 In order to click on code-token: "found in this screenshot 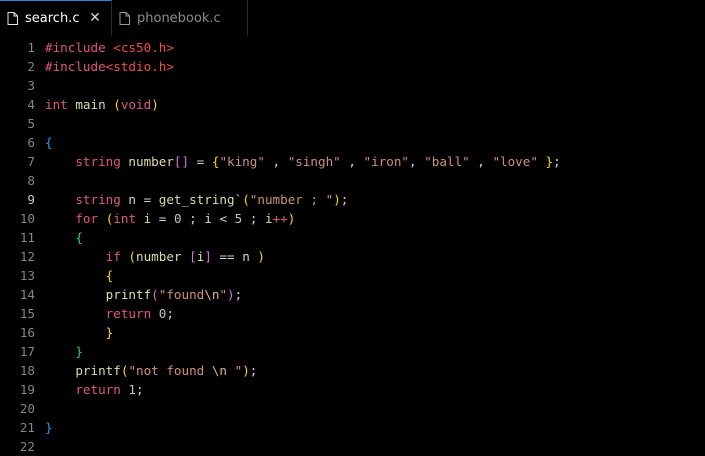, I will do `click(181, 294)`.